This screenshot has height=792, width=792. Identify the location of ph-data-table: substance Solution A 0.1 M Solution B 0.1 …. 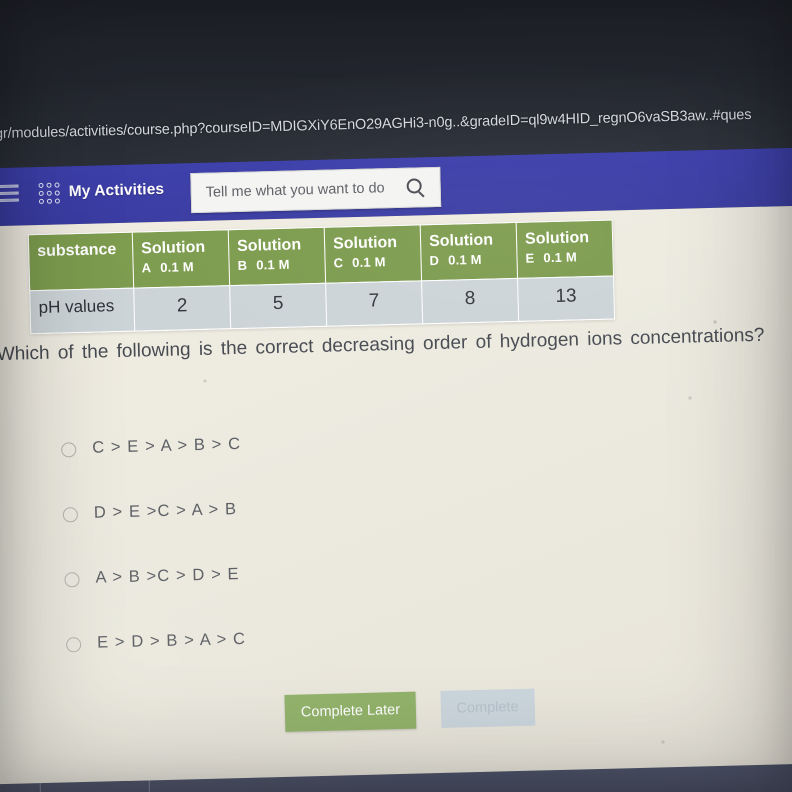
(321, 276).